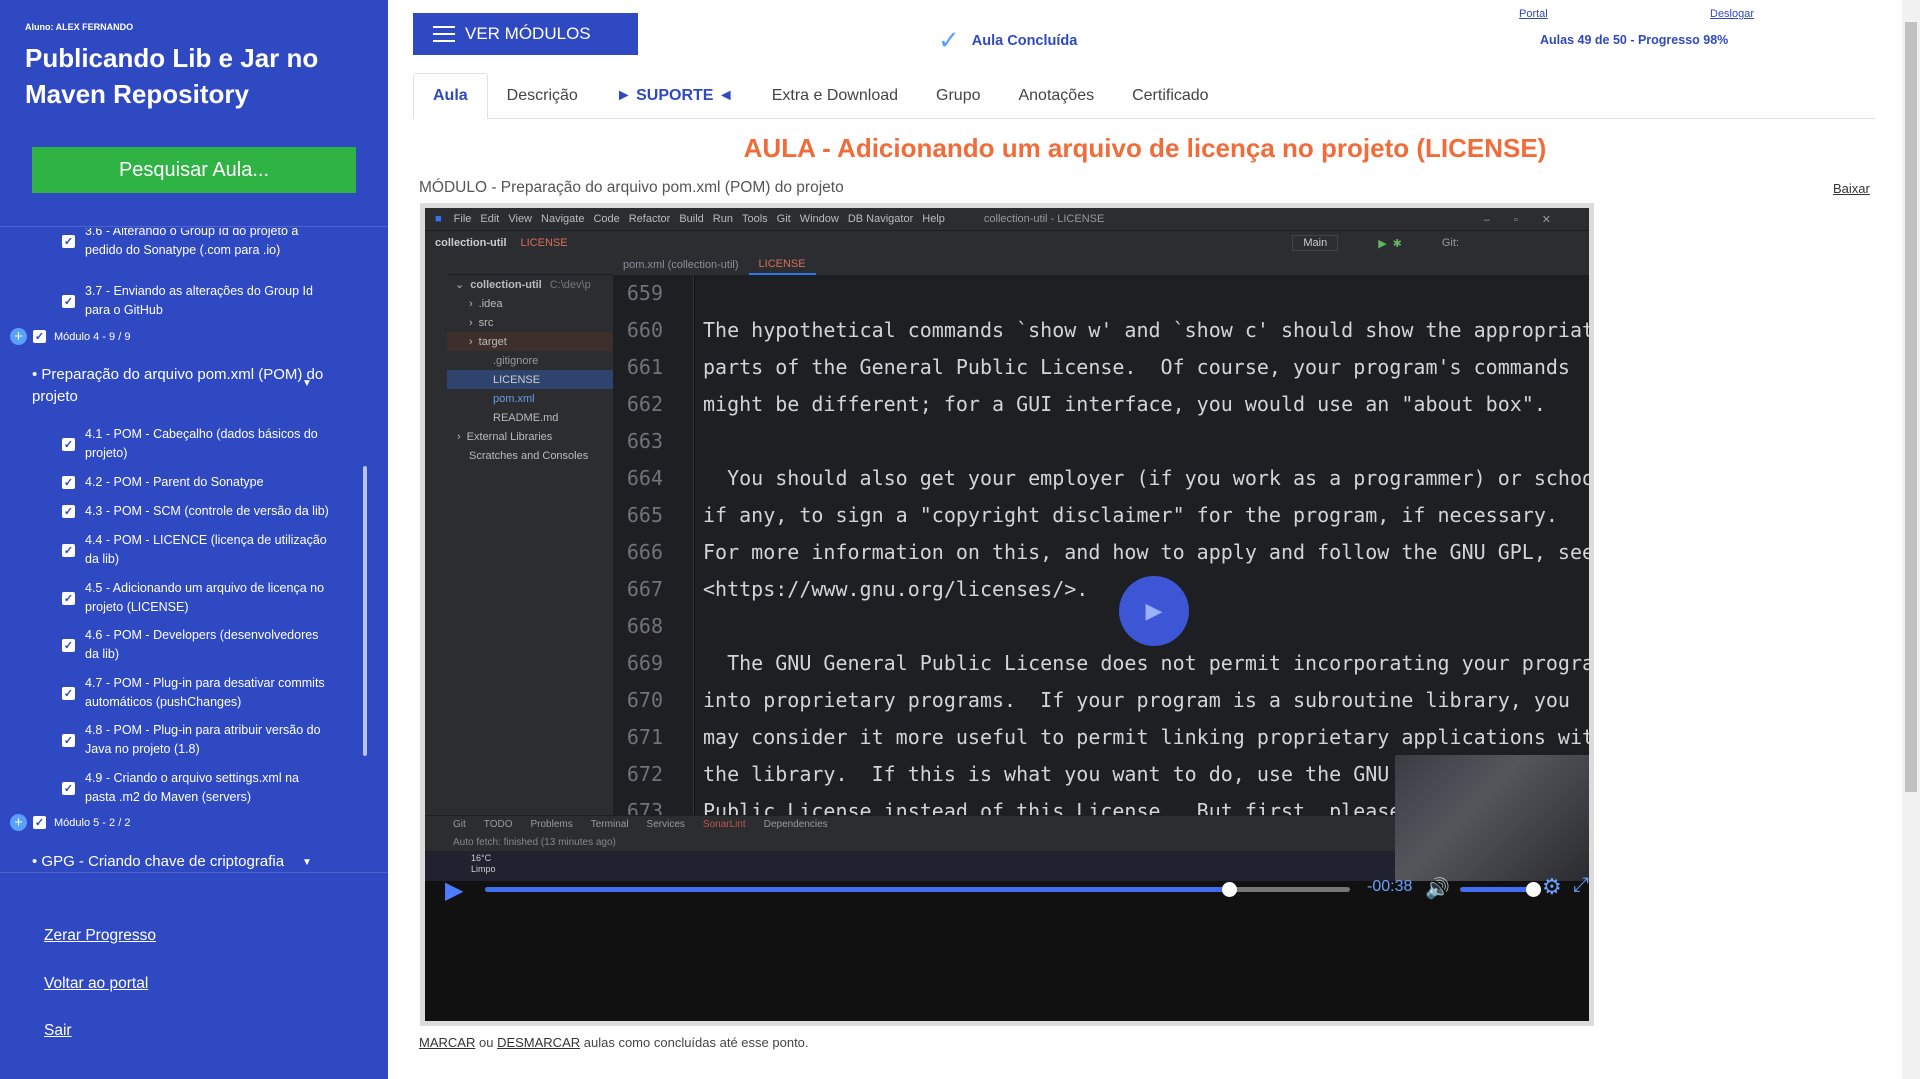 The width and height of the screenshot is (1920, 1079). I want to click on tab-certificado: Certificado, so click(1170, 96).